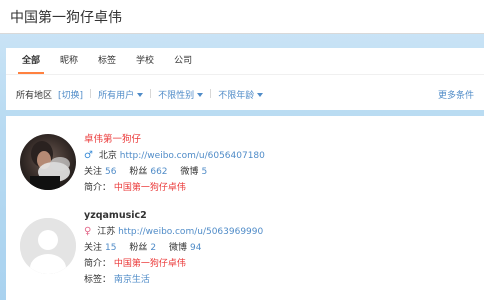 The width and height of the screenshot is (484, 300). I want to click on age-dropdown: 不限年龄, so click(241, 94).